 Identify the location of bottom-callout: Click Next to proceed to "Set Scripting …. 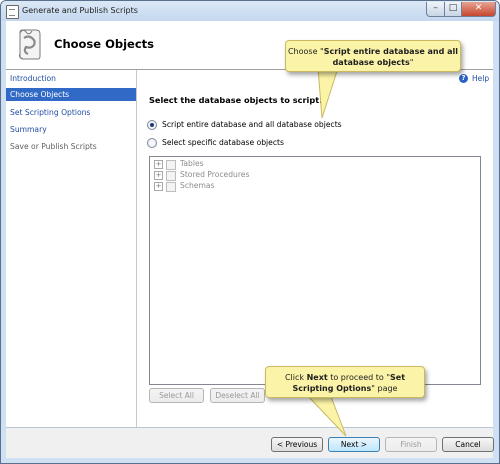
(345, 382).